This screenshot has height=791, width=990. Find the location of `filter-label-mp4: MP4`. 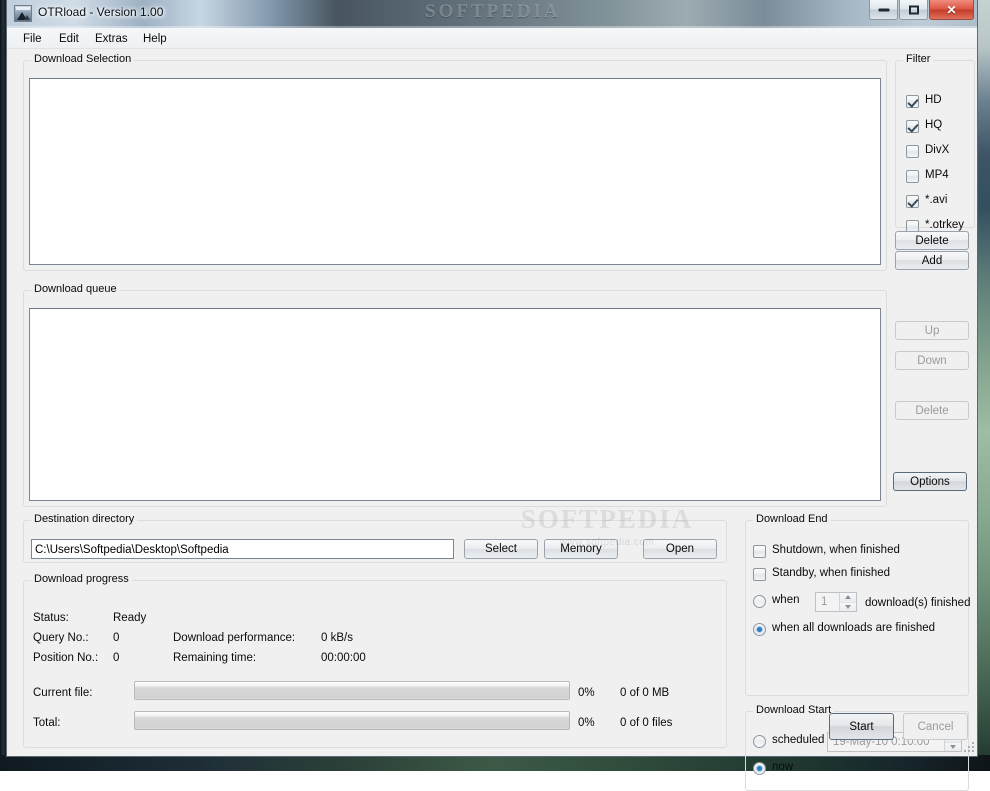

filter-label-mp4: MP4 is located at coordinates (937, 175).